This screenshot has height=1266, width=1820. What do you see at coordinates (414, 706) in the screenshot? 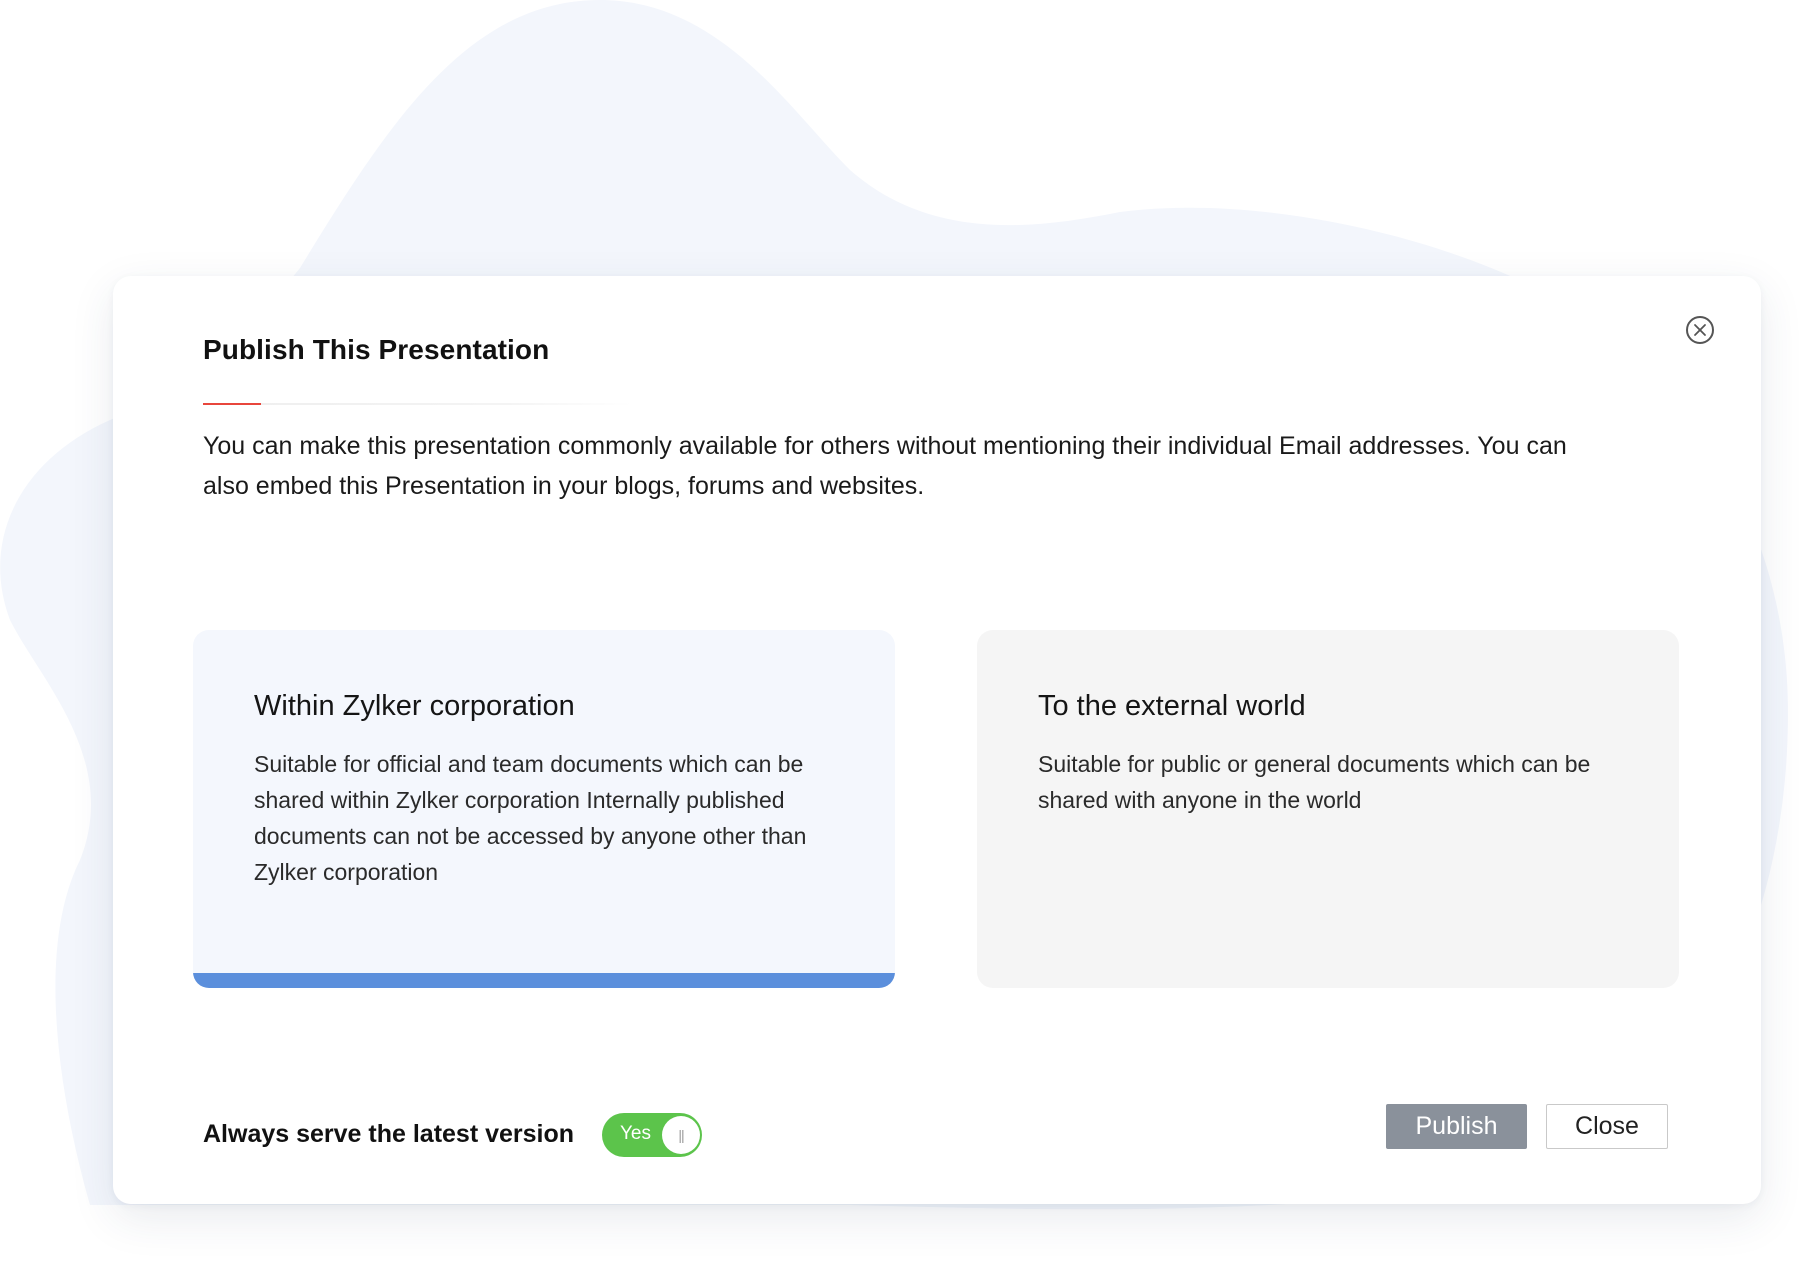
I see `option-title: Within Zylker corporation` at bounding box center [414, 706].